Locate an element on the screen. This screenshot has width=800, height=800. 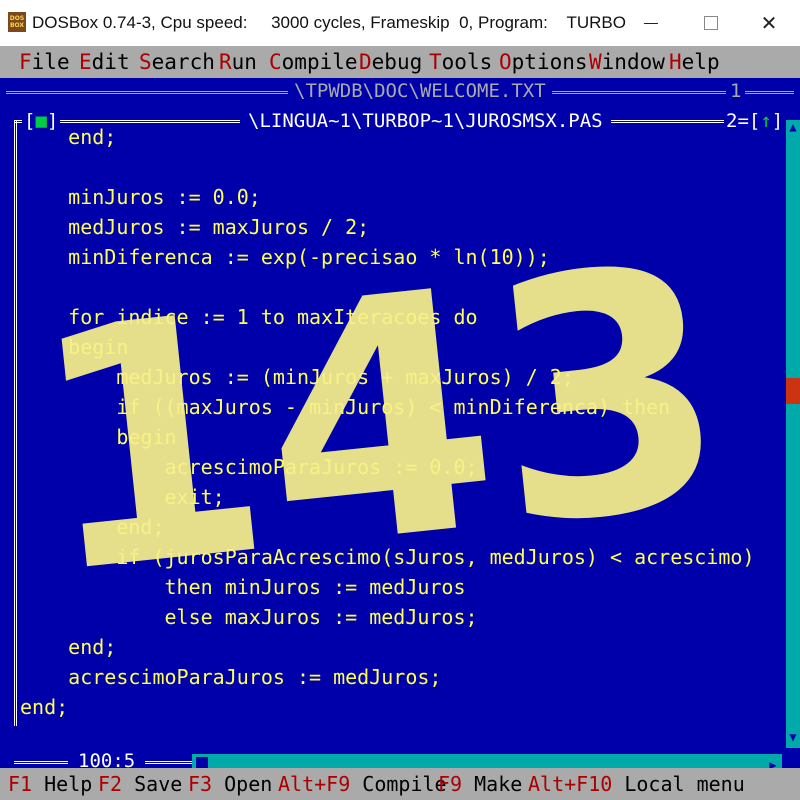
code-line: for indice := 1 to maxIteracoes do is located at coordinates (400, 317).